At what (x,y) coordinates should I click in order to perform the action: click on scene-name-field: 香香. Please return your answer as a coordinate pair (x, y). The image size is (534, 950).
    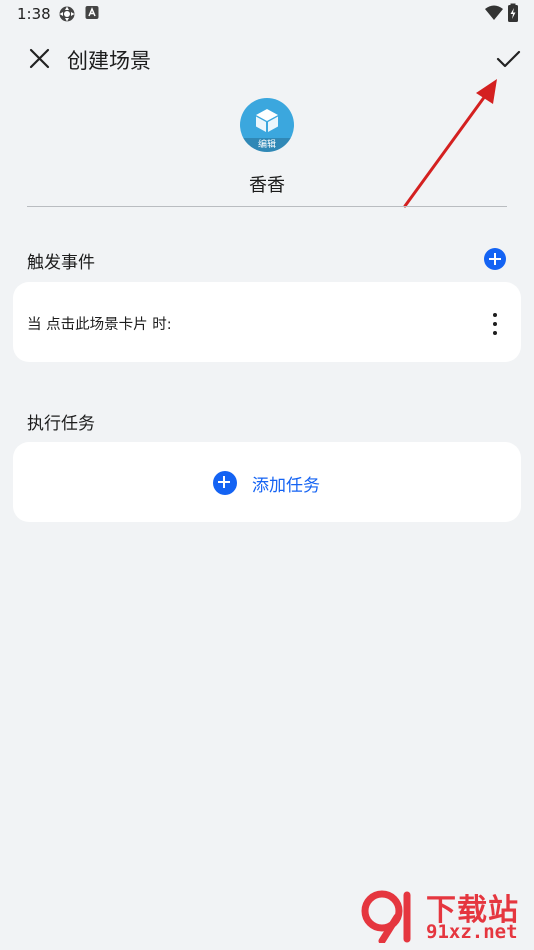
    Looking at the image, I should click on (267, 188).